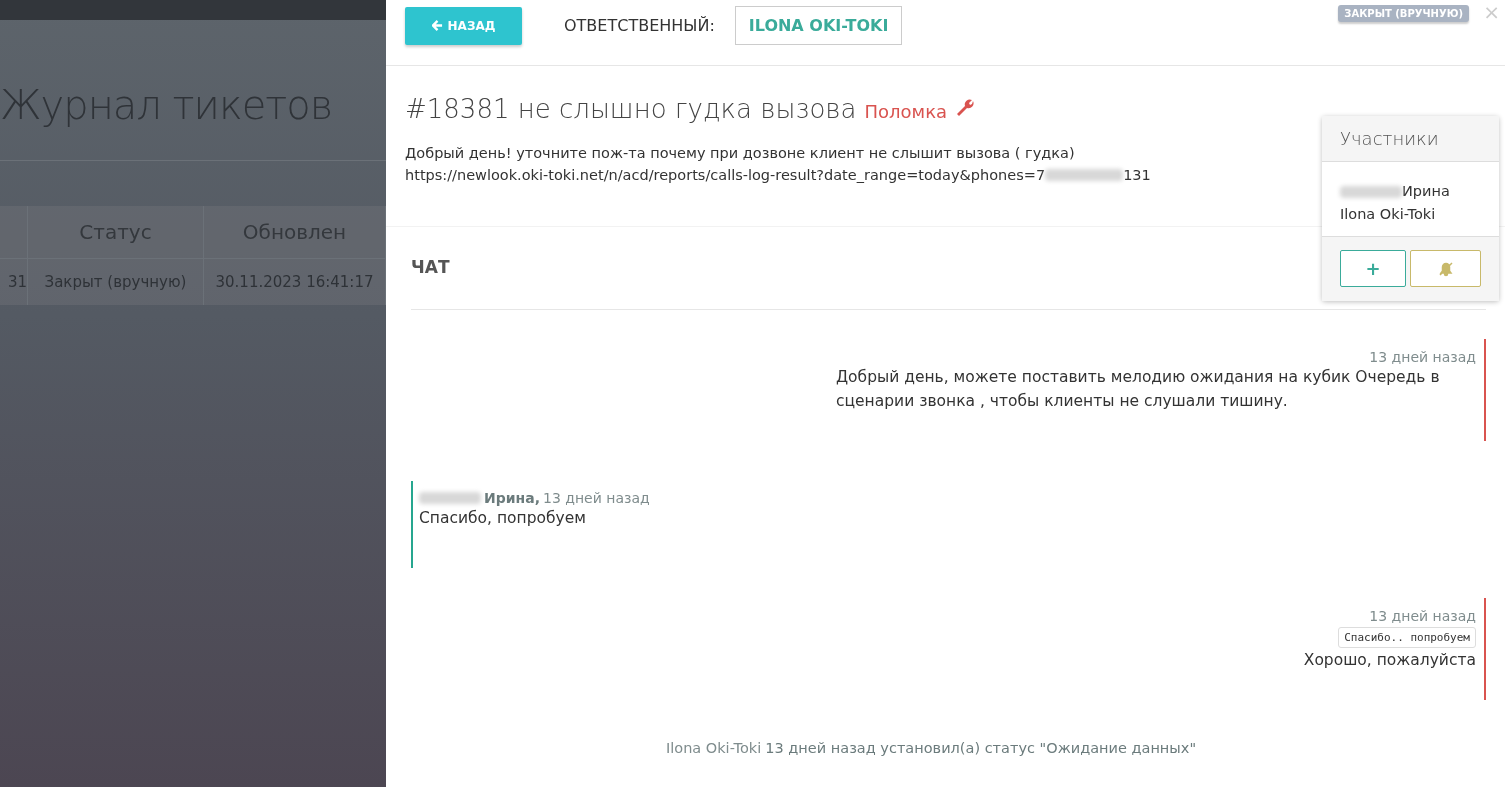 The image size is (1505, 787). Describe the element at coordinates (1138, 389) in the screenshot. I see `message-text: Добрый день, можете поставить мелодию ожидания на кубик Очередь в сценарии звонка , чтобы клиенты не слушали тишину.` at that location.